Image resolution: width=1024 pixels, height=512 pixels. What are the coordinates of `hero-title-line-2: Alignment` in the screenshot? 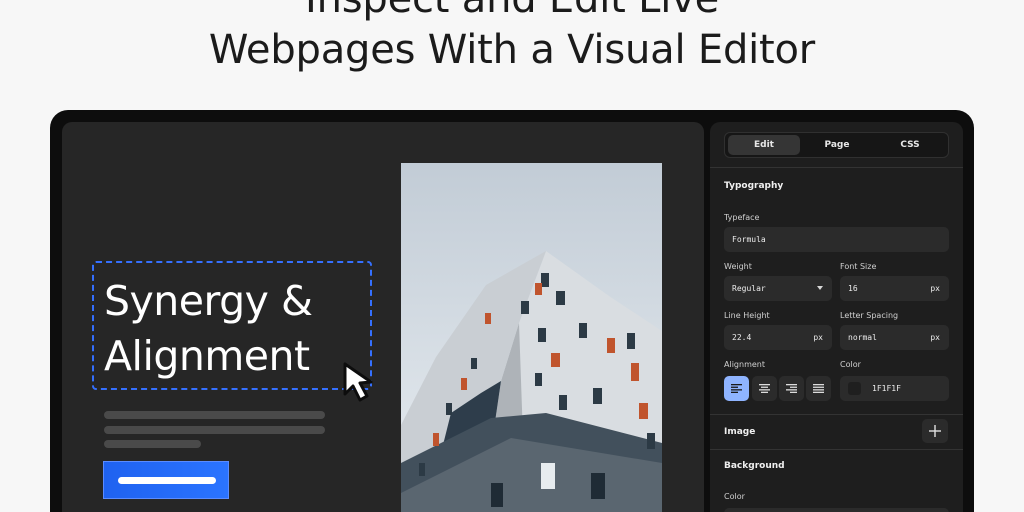 It's located at (207, 356).